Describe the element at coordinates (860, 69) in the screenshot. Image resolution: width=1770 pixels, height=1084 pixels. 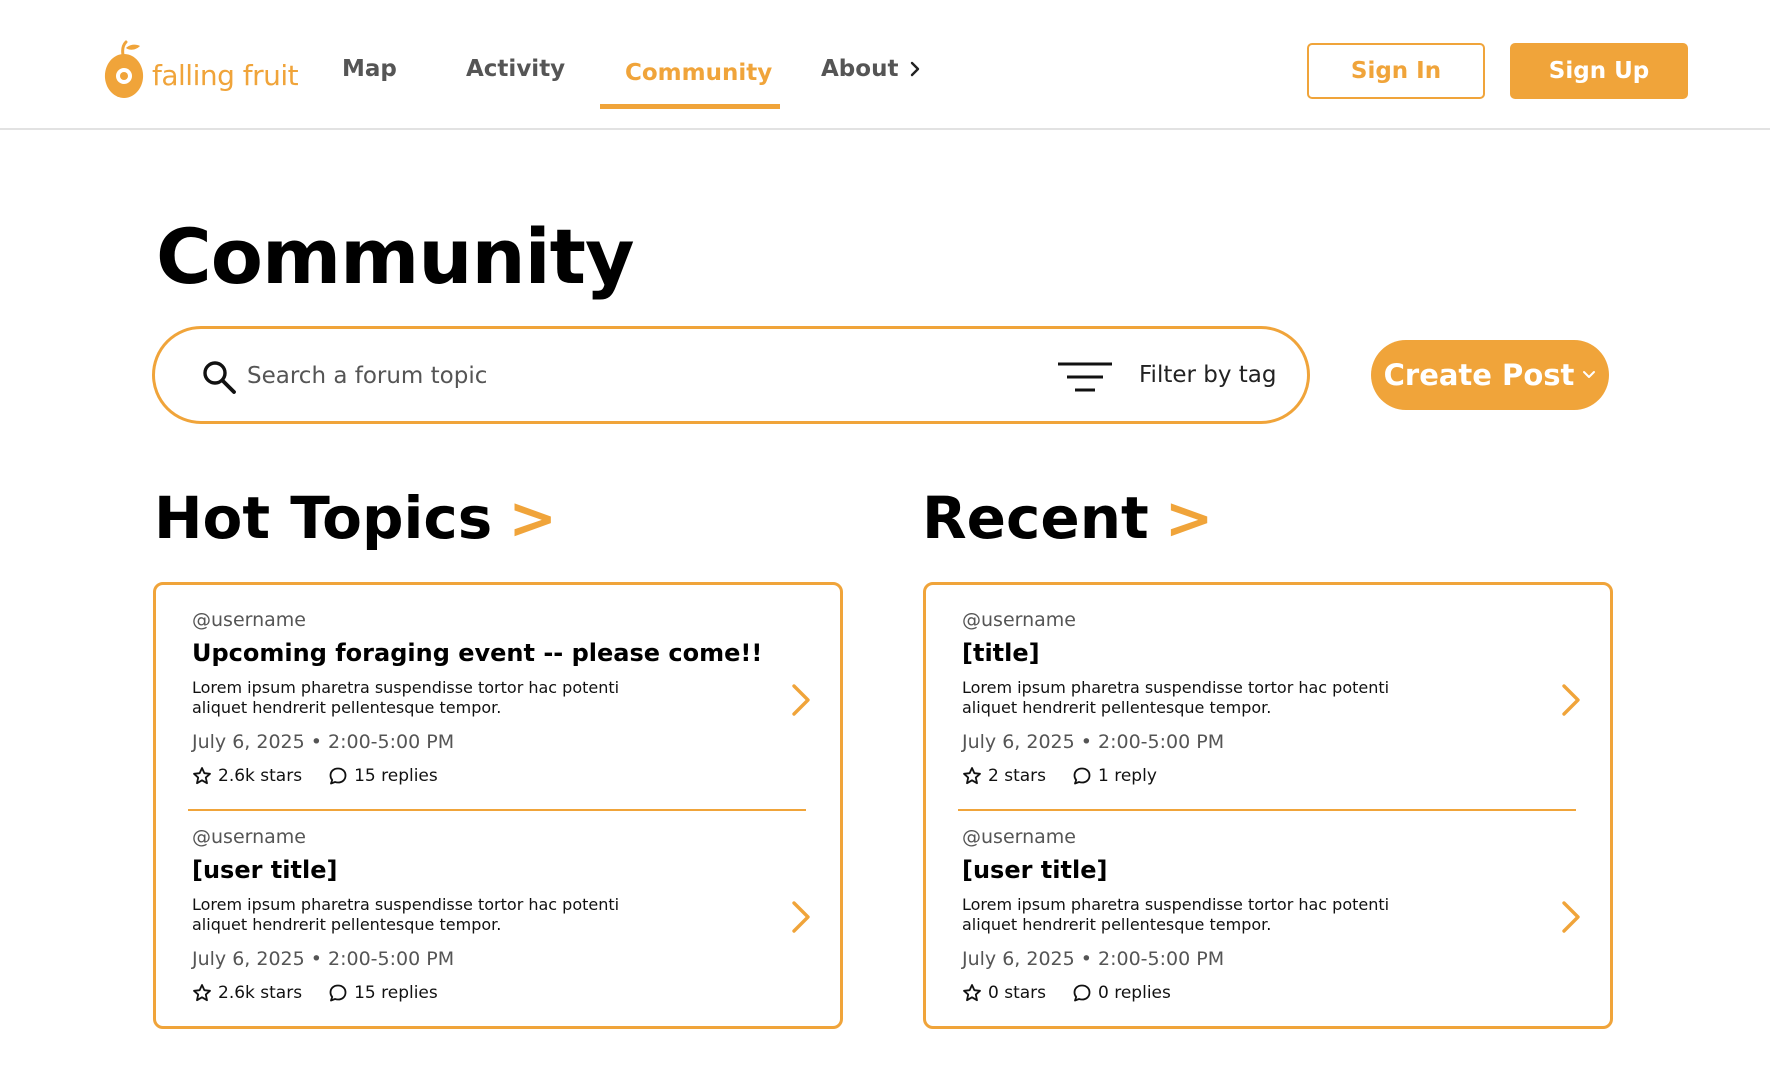
I see `nav-item-about-label: About` at that location.